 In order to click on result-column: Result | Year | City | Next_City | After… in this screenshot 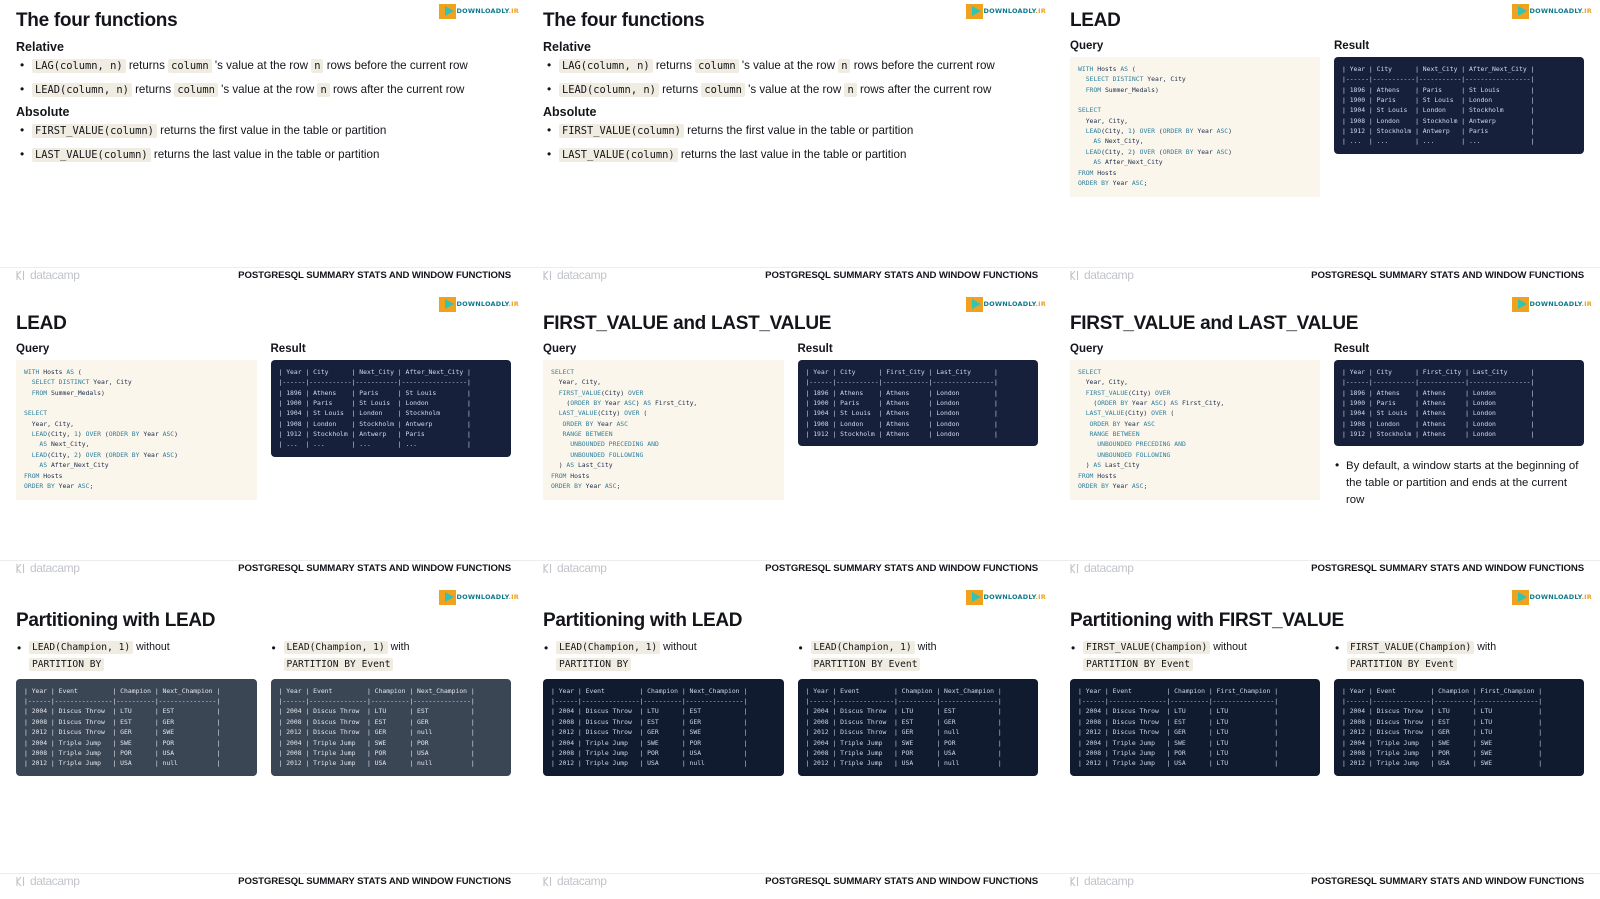, I will do `click(390, 421)`.